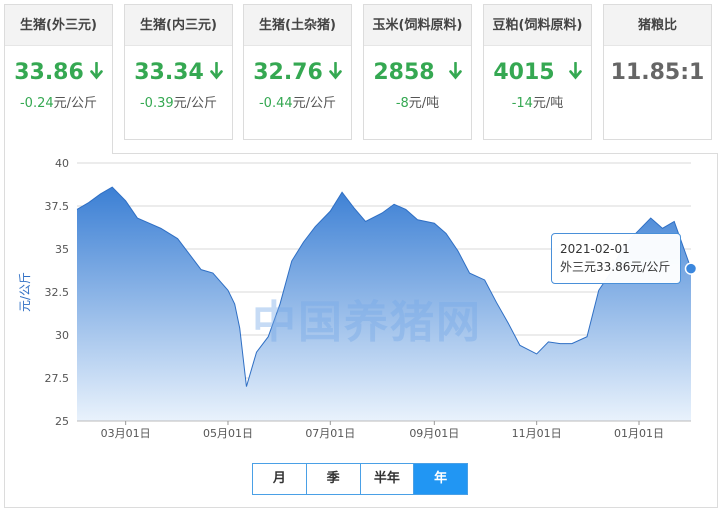 The image size is (723, 512). What do you see at coordinates (334, 479) in the screenshot?
I see `tab-quarter: 季` at bounding box center [334, 479].